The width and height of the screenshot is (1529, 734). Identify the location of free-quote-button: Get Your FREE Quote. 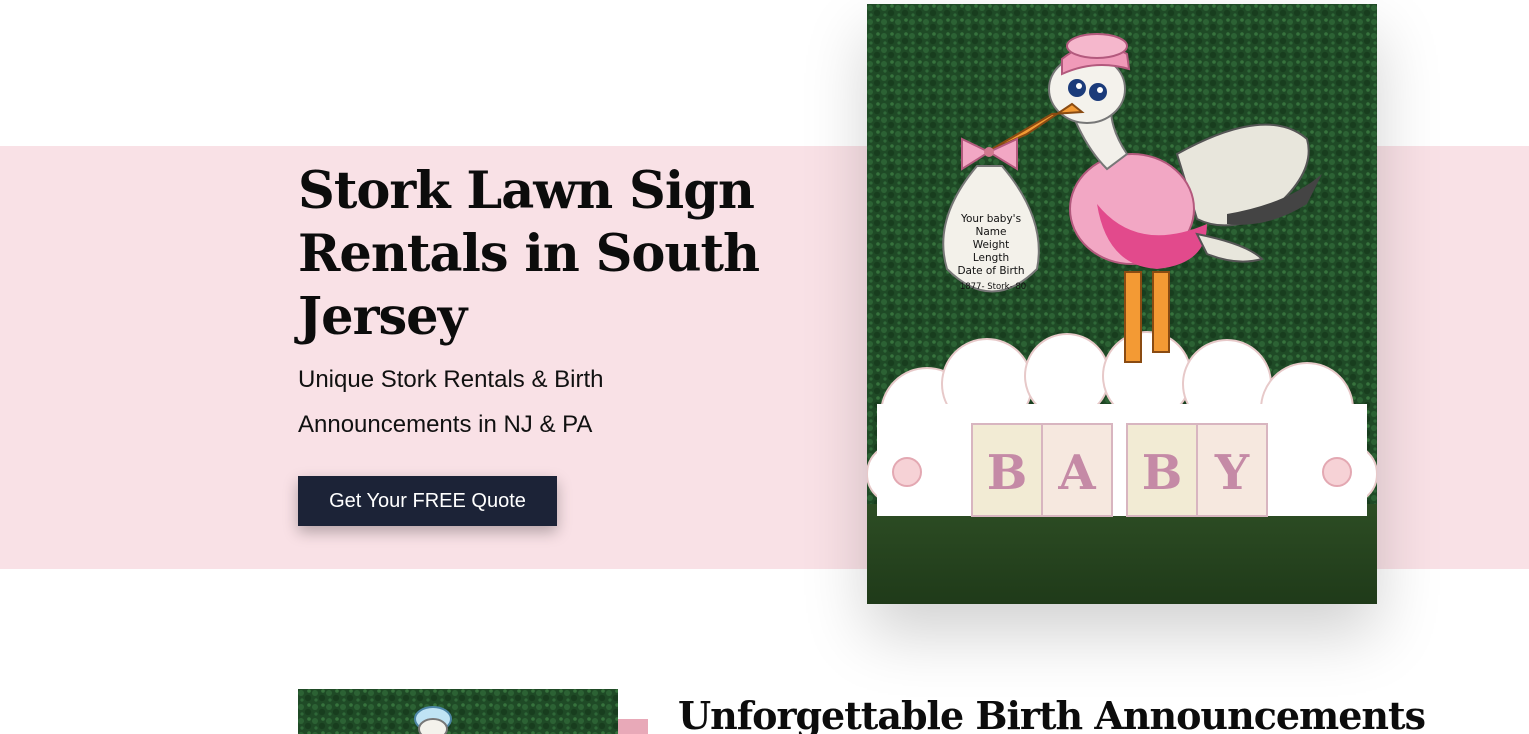
(427, 501).